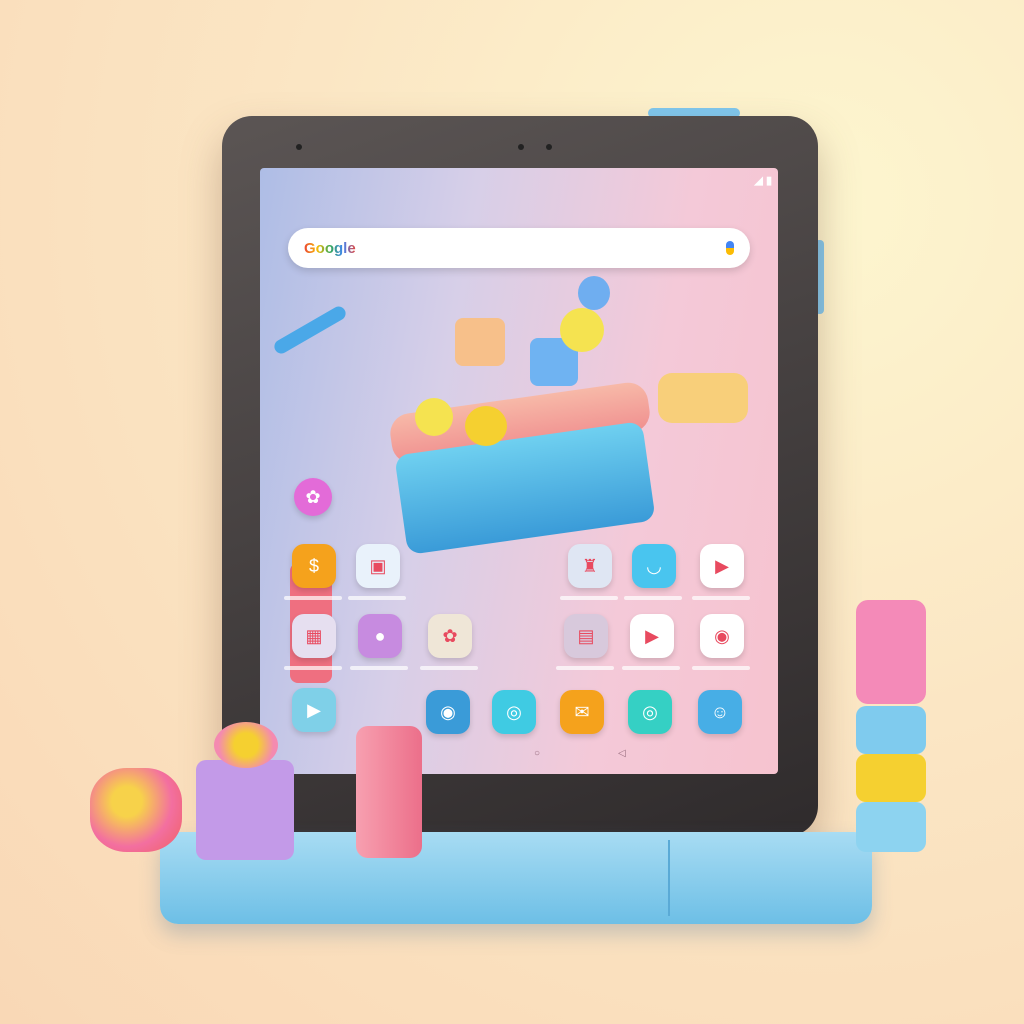 Image resolution: width=1024 pixels, height=1024 pixels. What do you see at coordinates (722, 636) in the screenshot?
I see `chrome-app-icon: ◉` at bounding box center [722, 636].